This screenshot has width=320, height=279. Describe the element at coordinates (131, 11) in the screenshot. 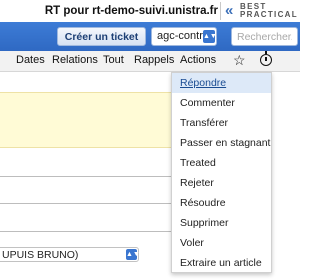

I see `site-title: RT pour rt-demo-suivi.unistra.fr` at that location.